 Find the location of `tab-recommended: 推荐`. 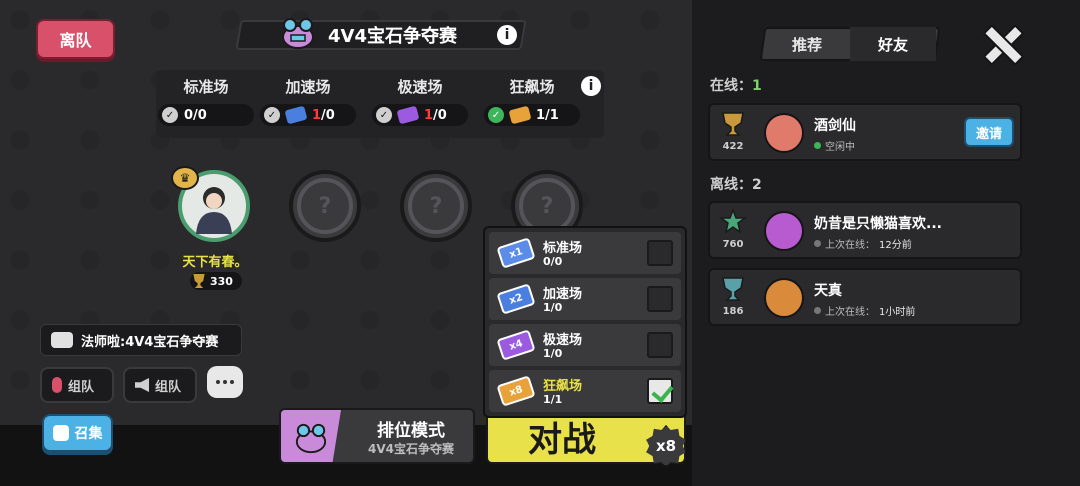

tab-recommended: 推荐 is located at coordinates (807, 44).